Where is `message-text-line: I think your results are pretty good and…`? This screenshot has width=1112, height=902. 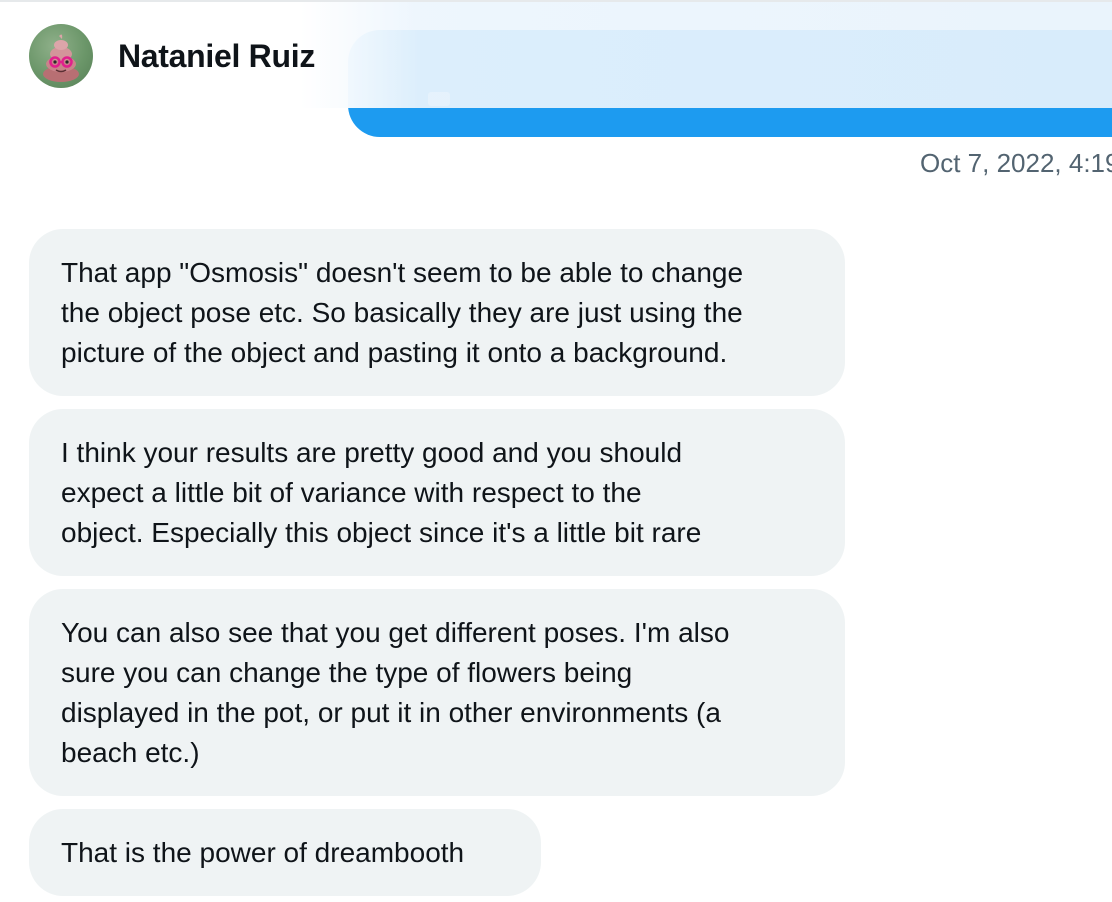
message-text-line: I think your results are pretty good and… is located at coordinates (372, 452).